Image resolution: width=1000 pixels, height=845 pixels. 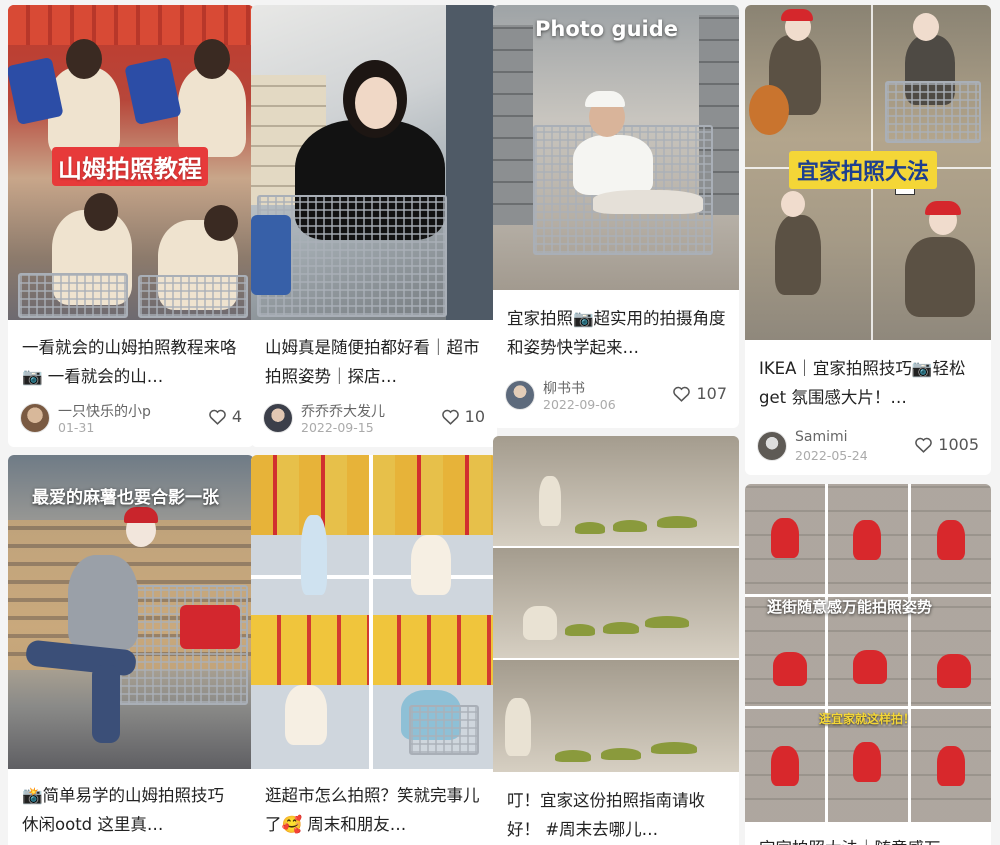 I want to click on post-date: 2022-09-06, so click(x=579, y=404).